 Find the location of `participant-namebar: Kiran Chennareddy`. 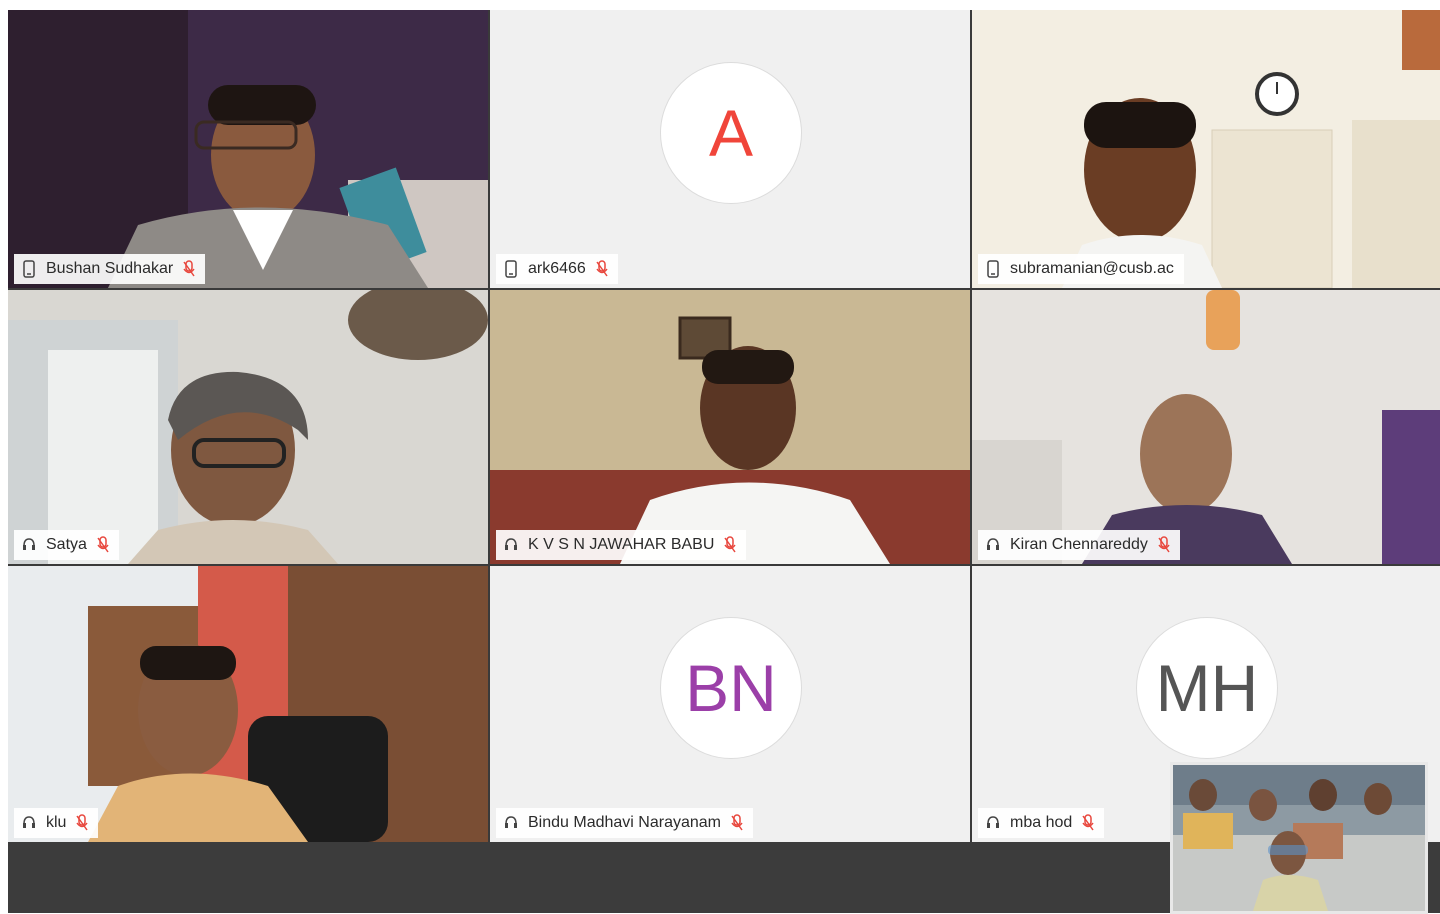

participant-namebar: Kiran Chennareddy is located at coordinates (1079, 545).